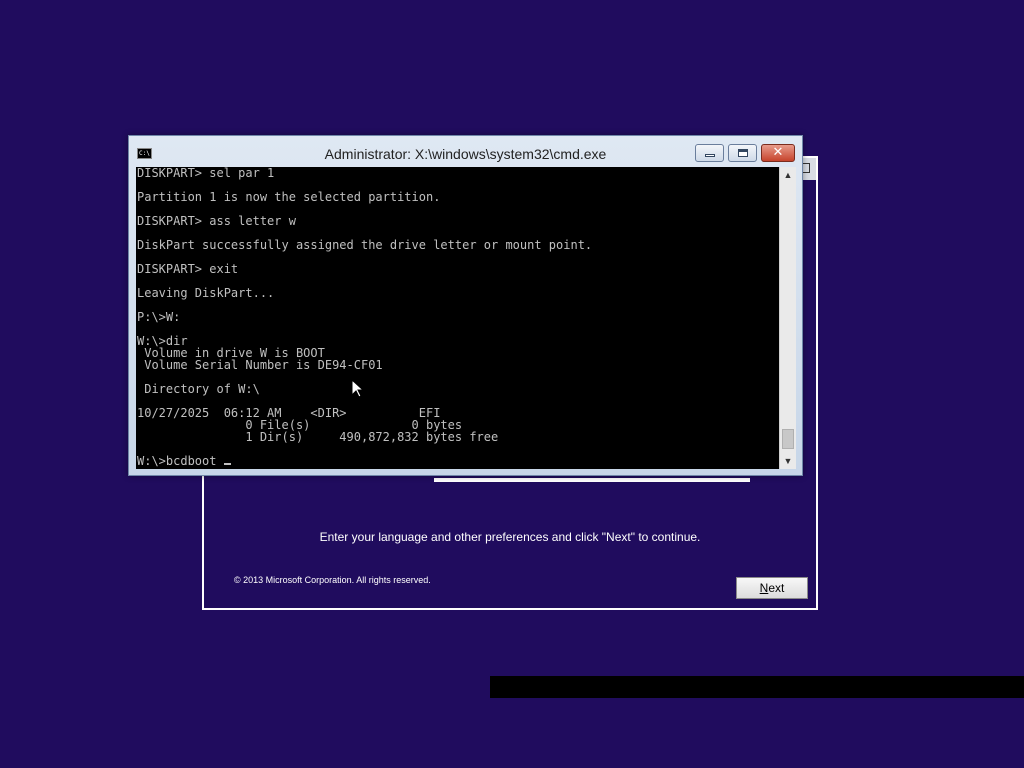 The width and height of the screenshot is (1024, 768). Describe the element at coordinates (206, 173) in the screenshot. I see `console-line: DISKPART> sel par 1` at that location.